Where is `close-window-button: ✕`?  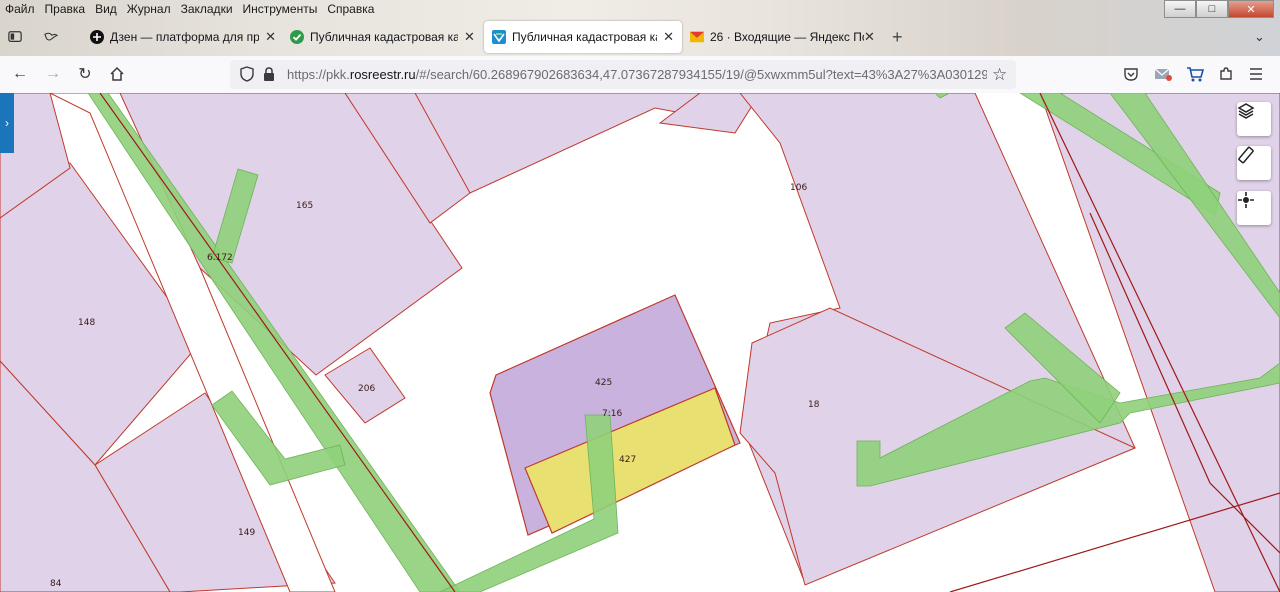 close-window-button: ✕ is located at coordinates (1251, 9).